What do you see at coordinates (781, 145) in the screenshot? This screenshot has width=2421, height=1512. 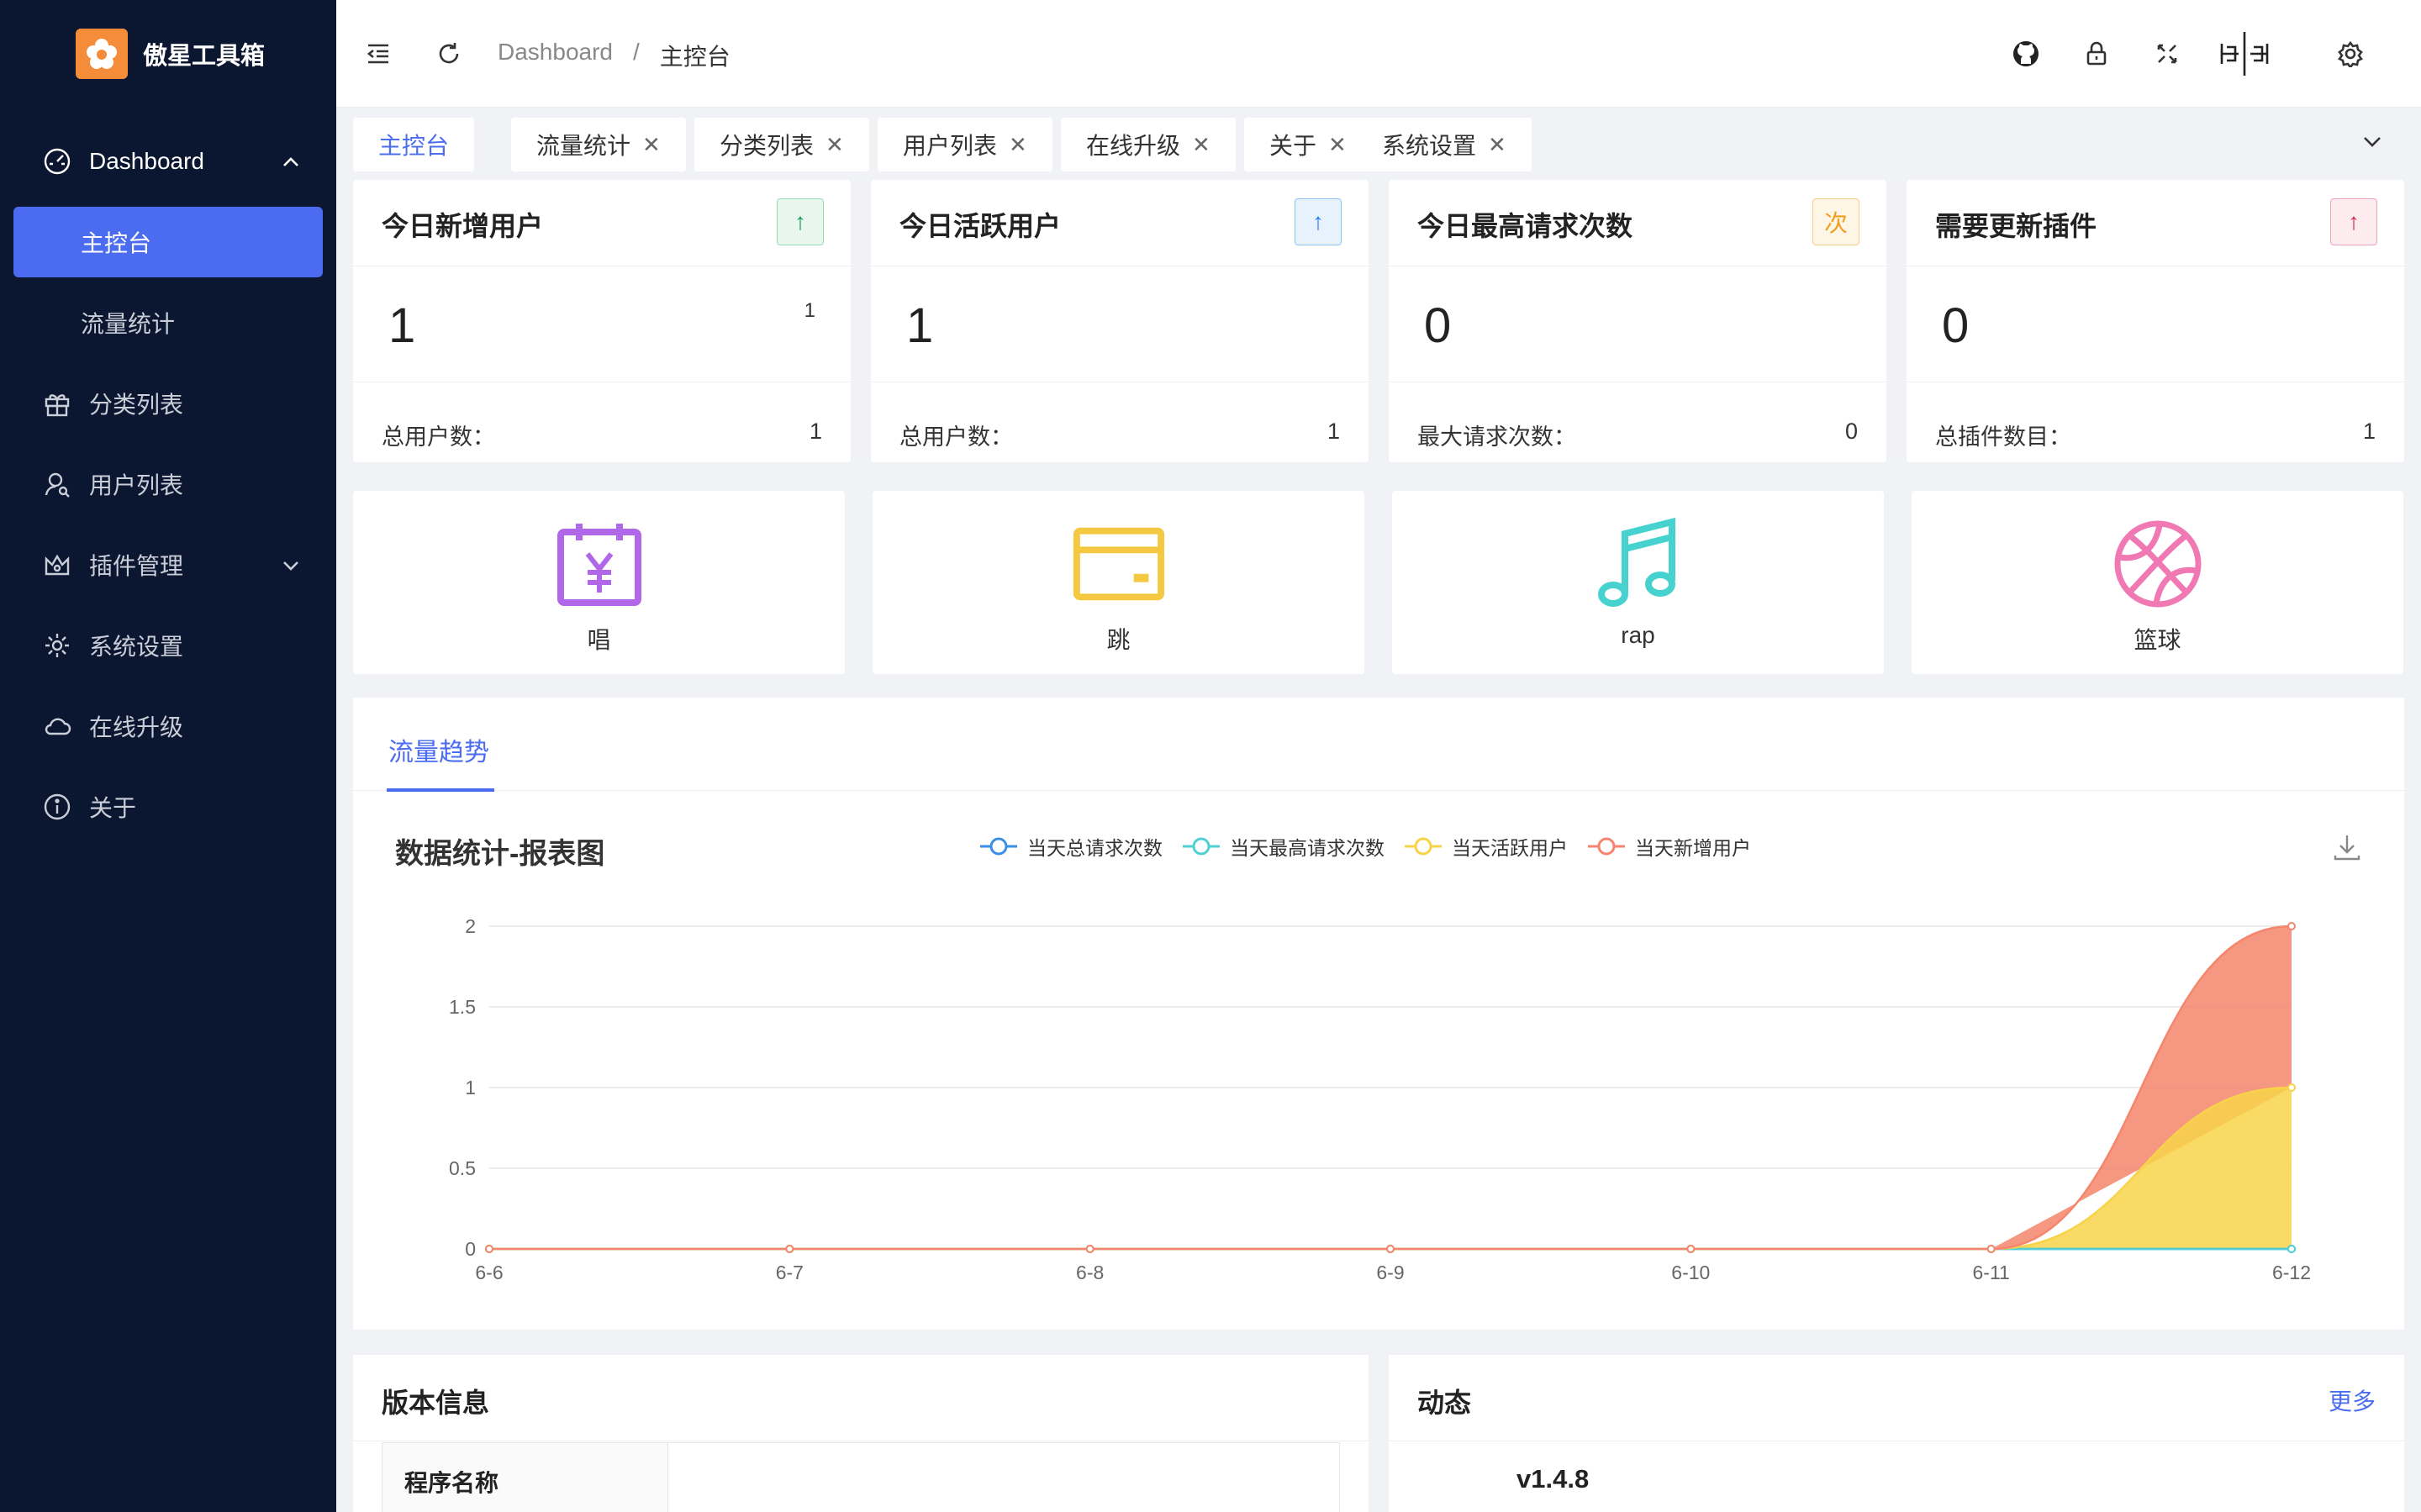 I see `tab-categories: 分类列表 ✕` at bounding box center [781, 145].